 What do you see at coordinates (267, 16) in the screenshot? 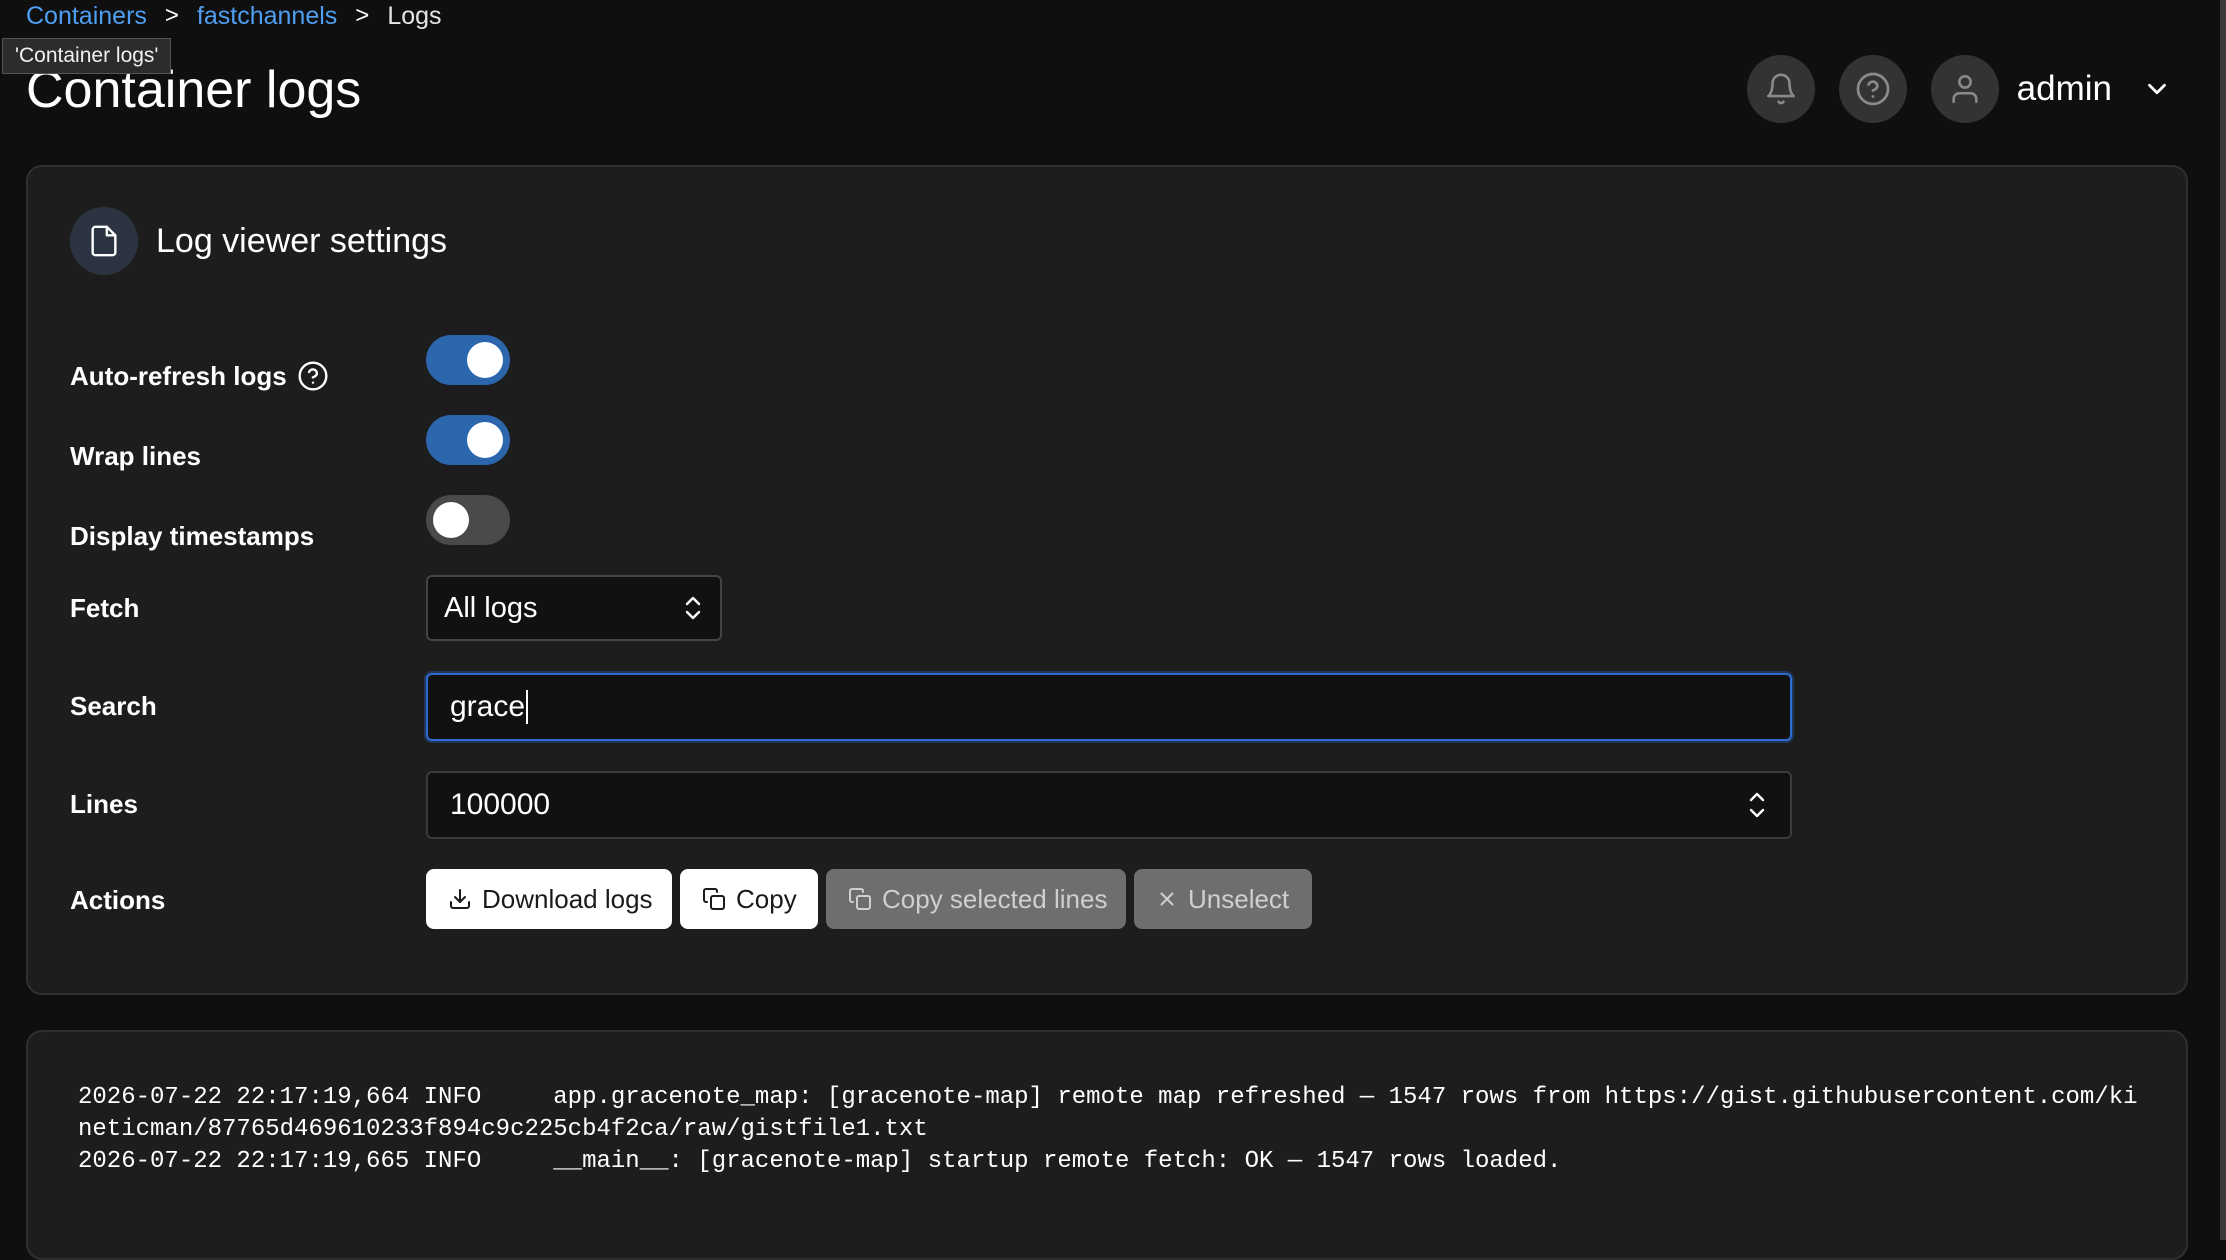
I see `breadcrumb-container-link: fastchannels` at bounding box center [267, 16].